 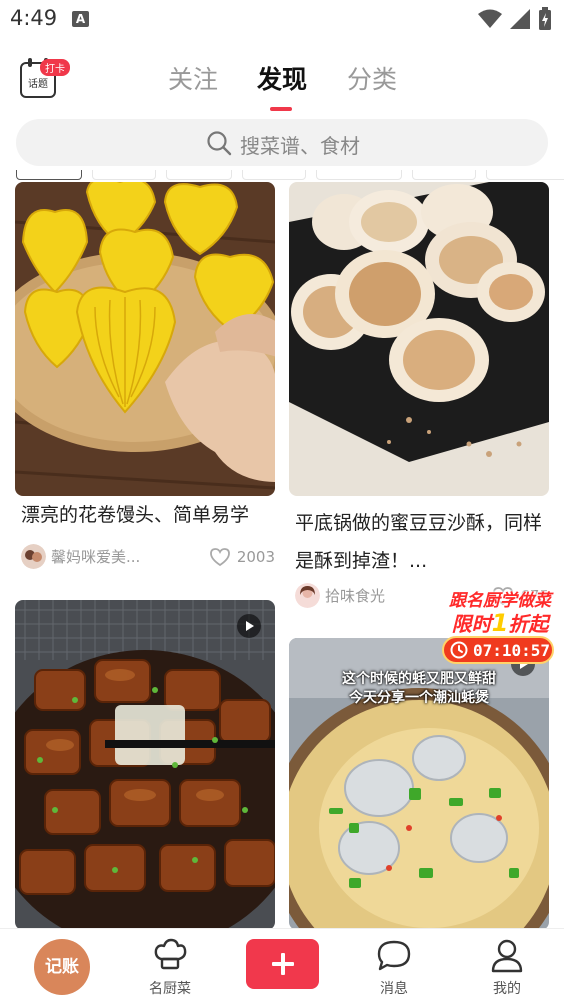 What do you see at coordinates (300, 146) in the screenshot?
I see `search-placeholder: 搜菜谱、食材` at bounding box center [300, 146].